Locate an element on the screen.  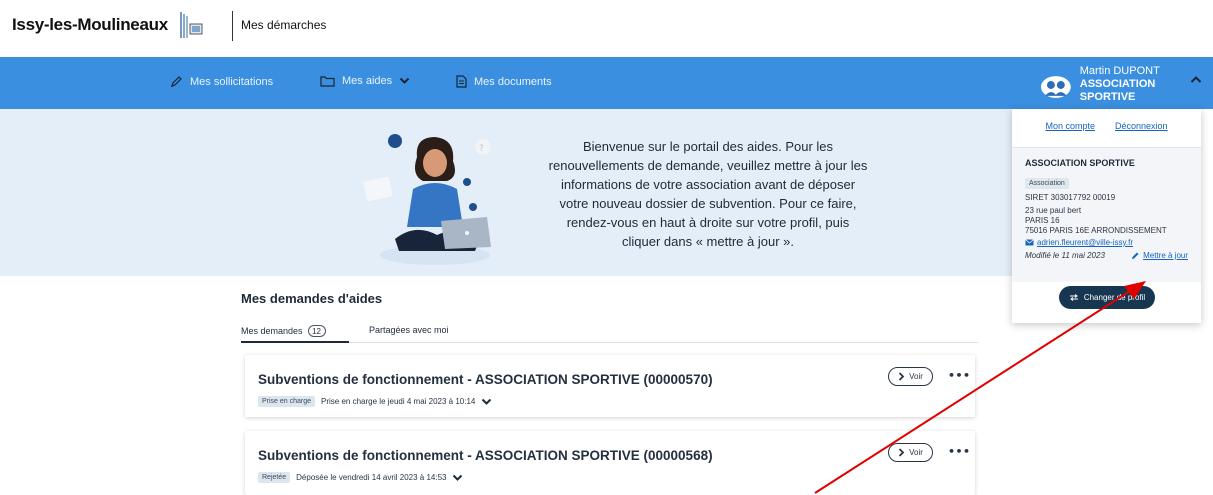
document-icon is located at coordinates (461, 81).